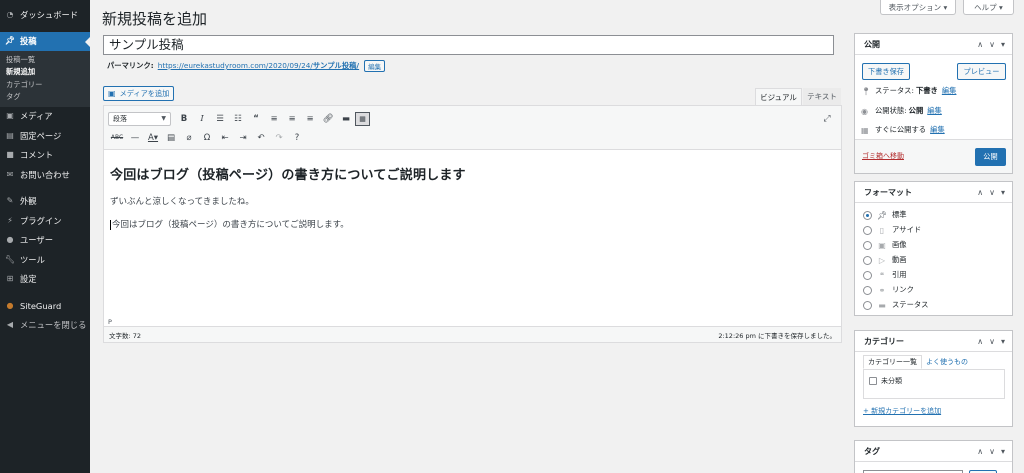 This screenshot has height=473, width=1024. What do you see at coordinates (45, 221) in the screenshot?
I see `sidebar-item-plugins: ⚡︎ プラグイン` at bounding box center [45, 221].